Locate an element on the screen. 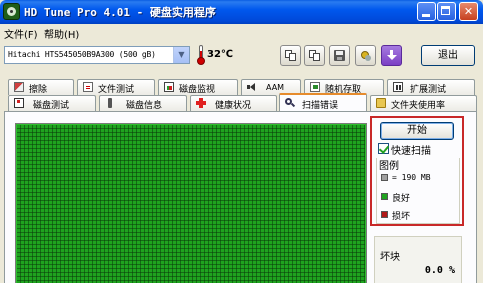 The image size is (483, 283). tab-benchmark: 磁盘测试 is located at coordinates (52, 103).